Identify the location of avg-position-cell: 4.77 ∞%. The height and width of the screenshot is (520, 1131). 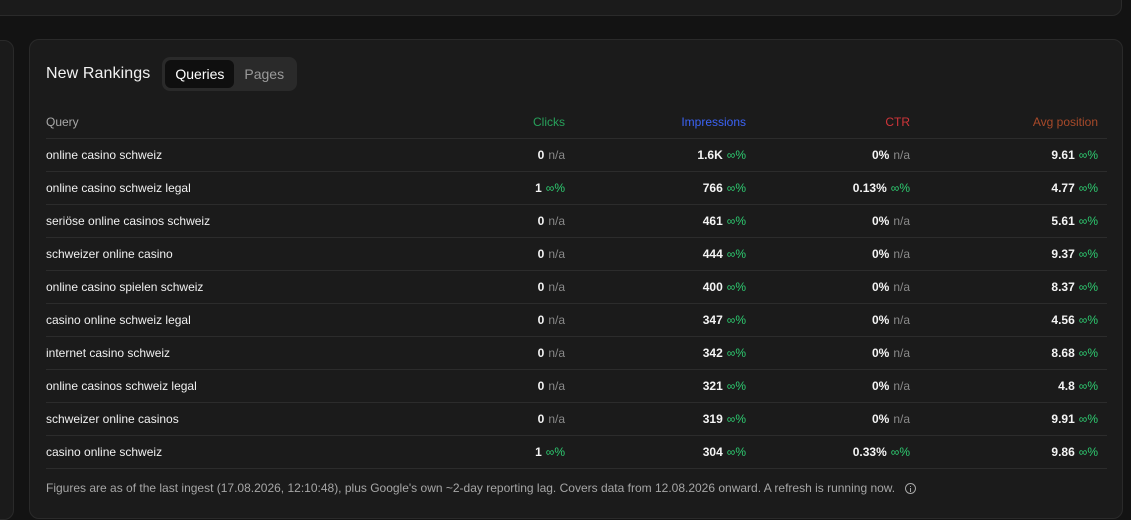
(1004, 188).